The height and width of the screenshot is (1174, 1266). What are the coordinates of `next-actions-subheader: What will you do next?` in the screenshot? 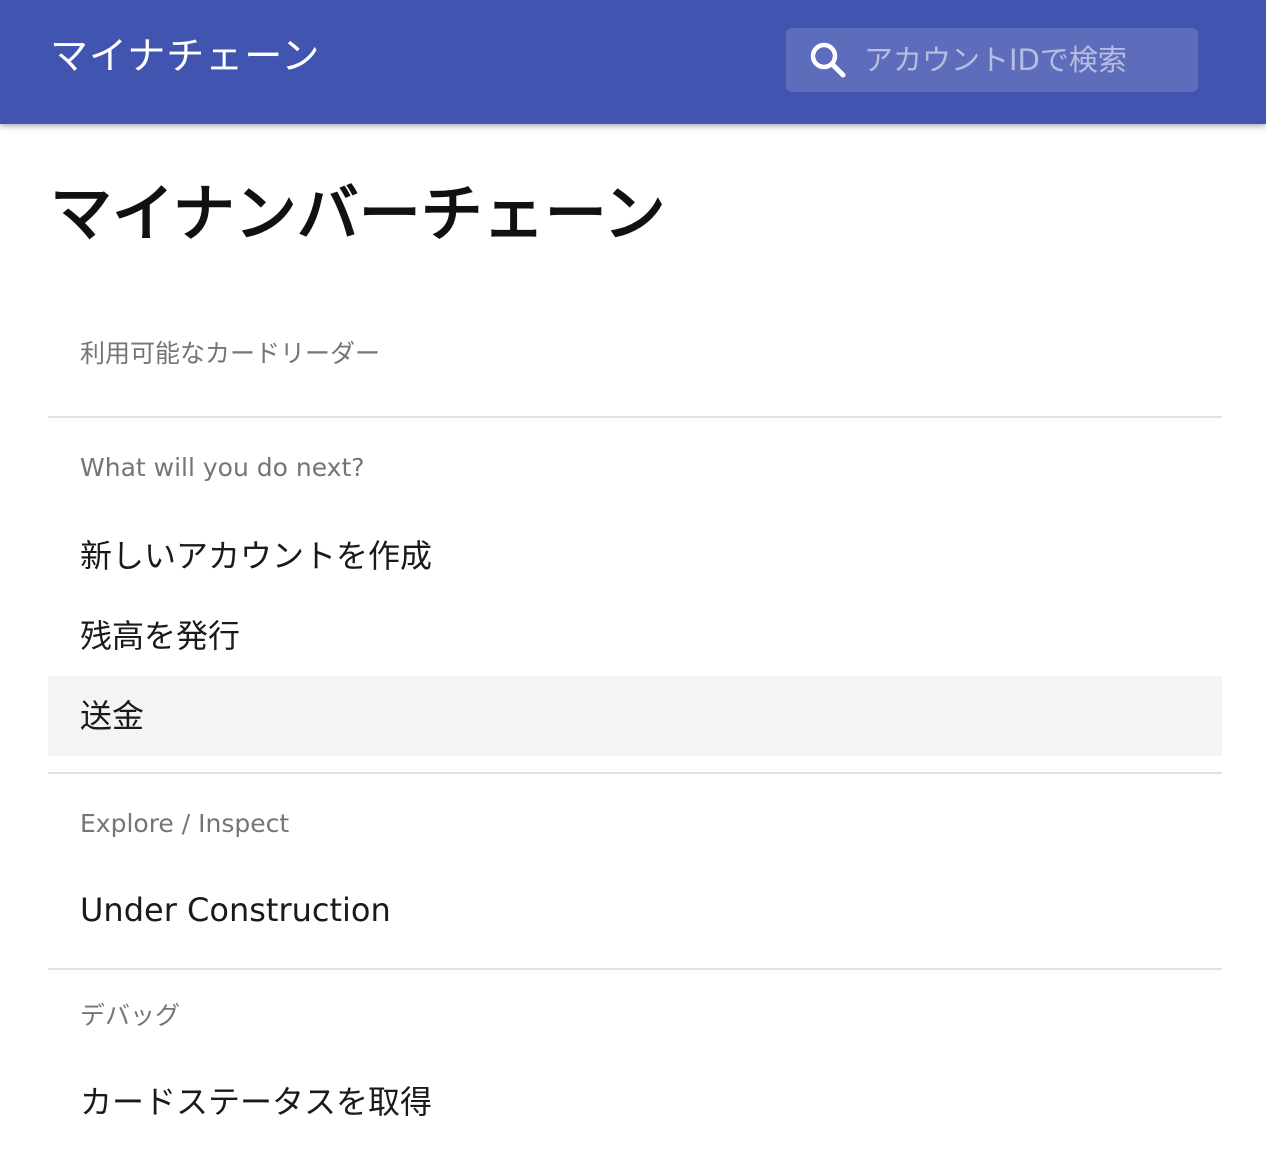 It's located at (222, 467).